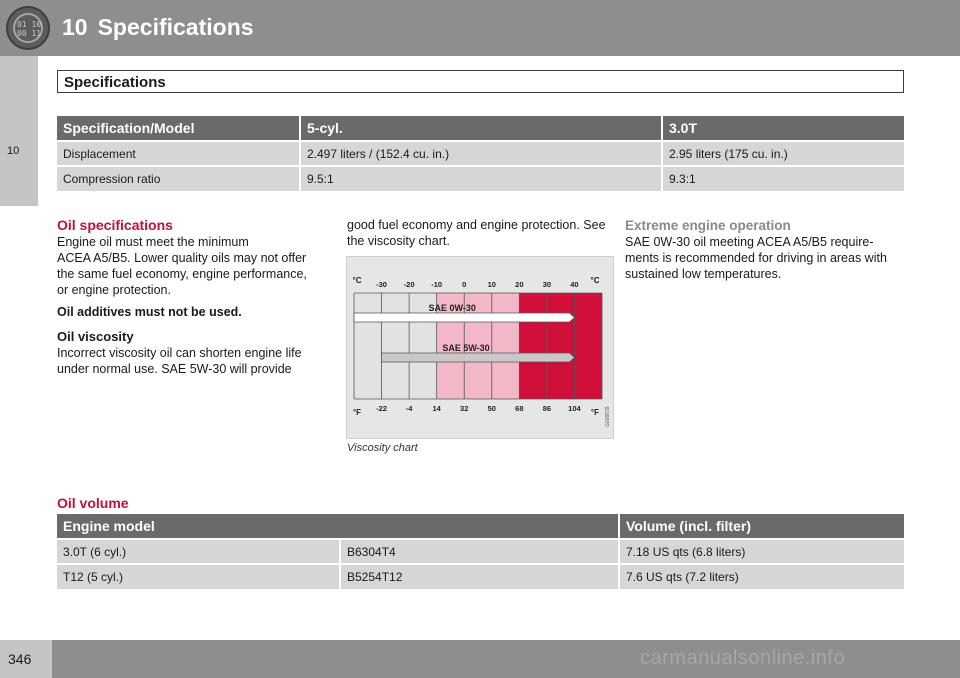 Image resolution: width=960 pixels, height=678 pixels. What do you see at coordinates (465, 348) in the screenshot?
I see `series-label: SAE 5W-30` at bounding box center [465, 348].